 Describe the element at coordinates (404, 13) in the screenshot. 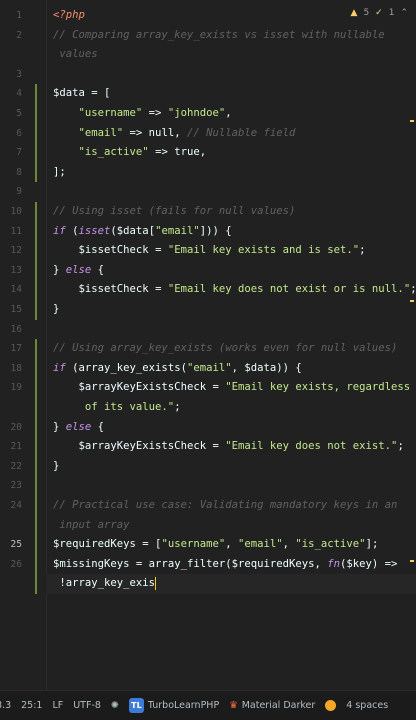

I see `chevron-up-icon: ⌃` at that location.